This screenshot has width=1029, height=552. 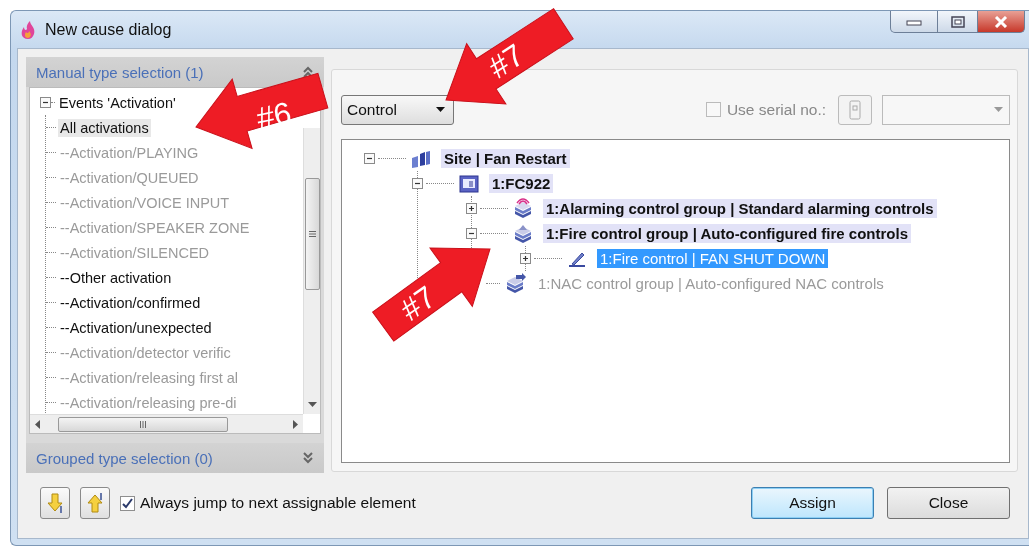 I want to click on arrow-down-icon, so click(x=55, y=503).